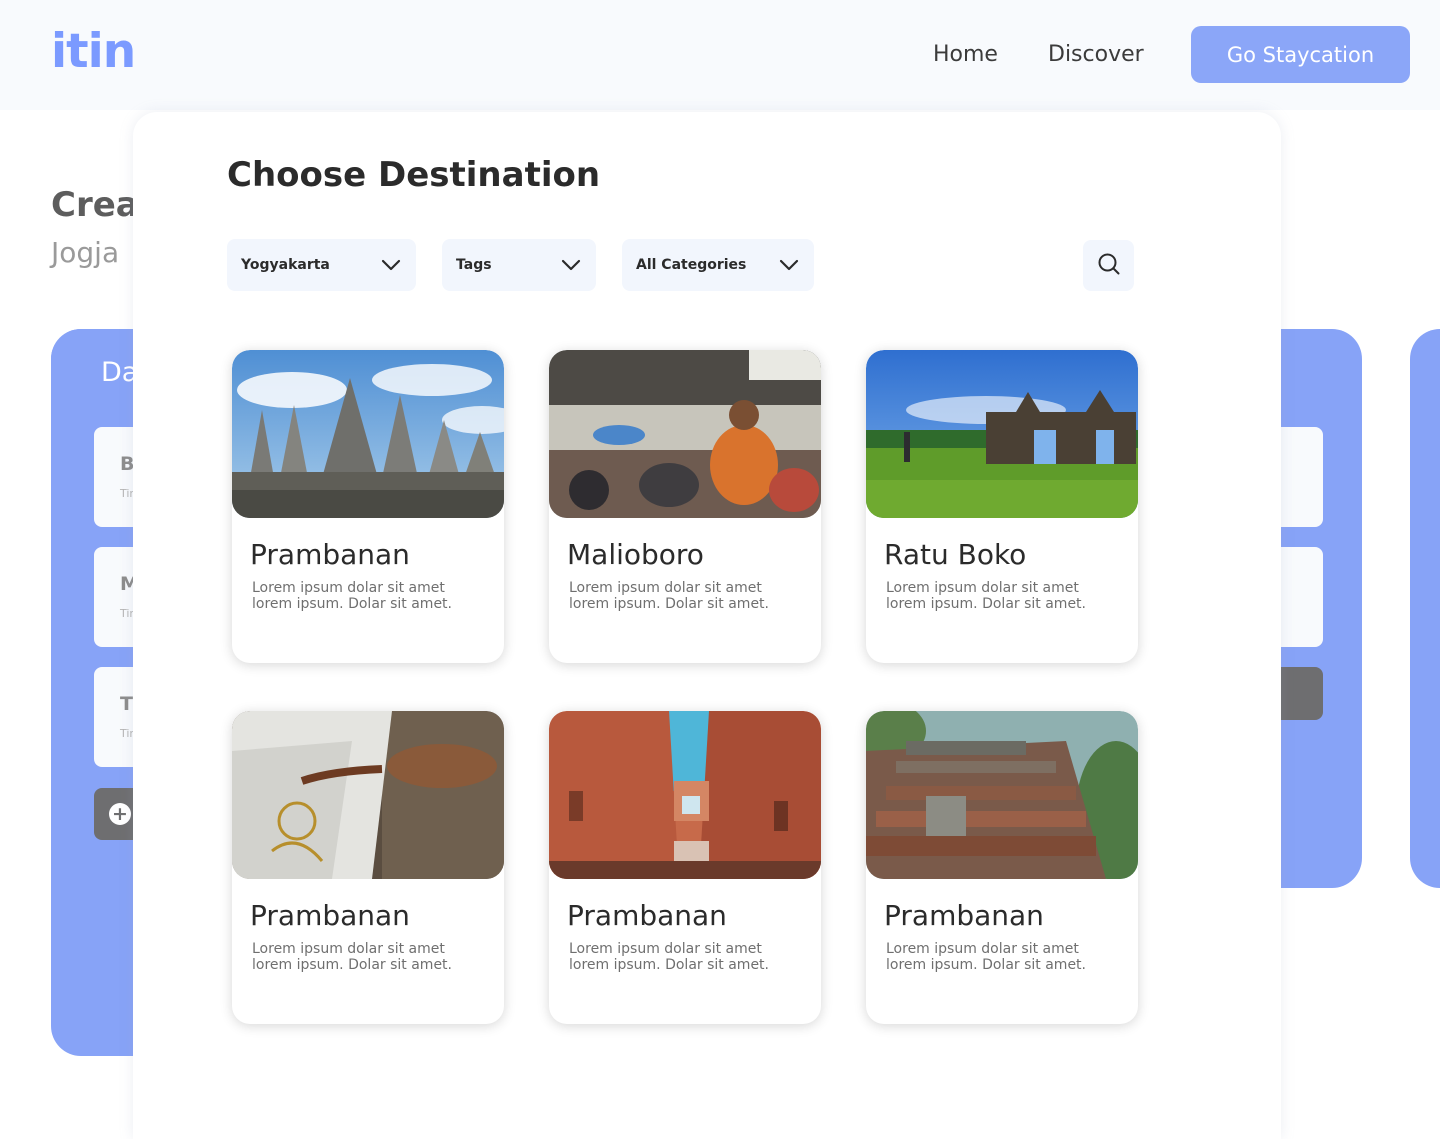  Describe the element at coordinates (93, 51) in the screenshot. I see `brand-logo: itin` at that location.